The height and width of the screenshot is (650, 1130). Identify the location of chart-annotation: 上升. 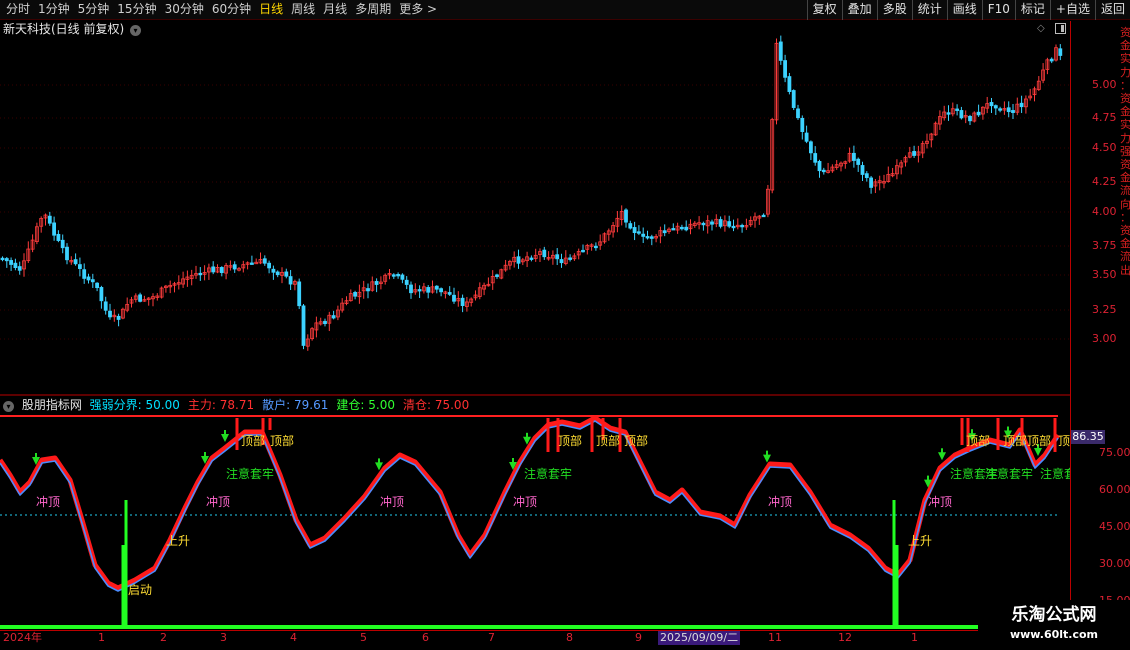
(178, 541).